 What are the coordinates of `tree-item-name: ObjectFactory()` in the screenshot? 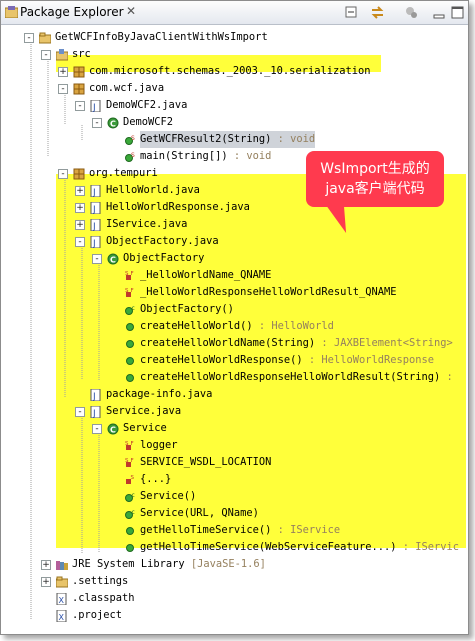 It's located at (187, 309).